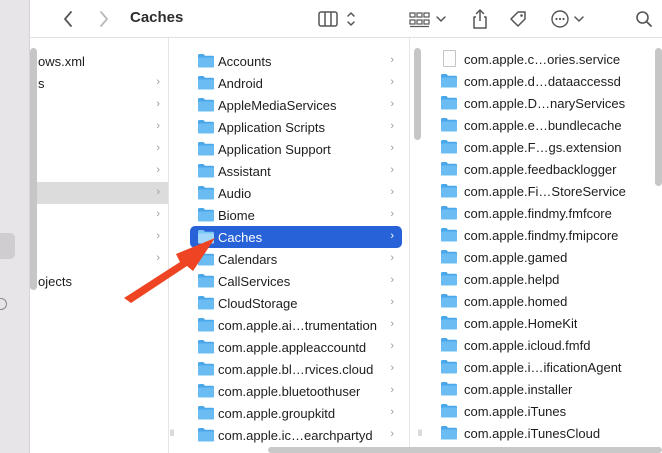 The image size is (662, 453). Describe the element at coordinates (169, 270) in the screenshot. I see `annotation-arrow-icon` at that location.